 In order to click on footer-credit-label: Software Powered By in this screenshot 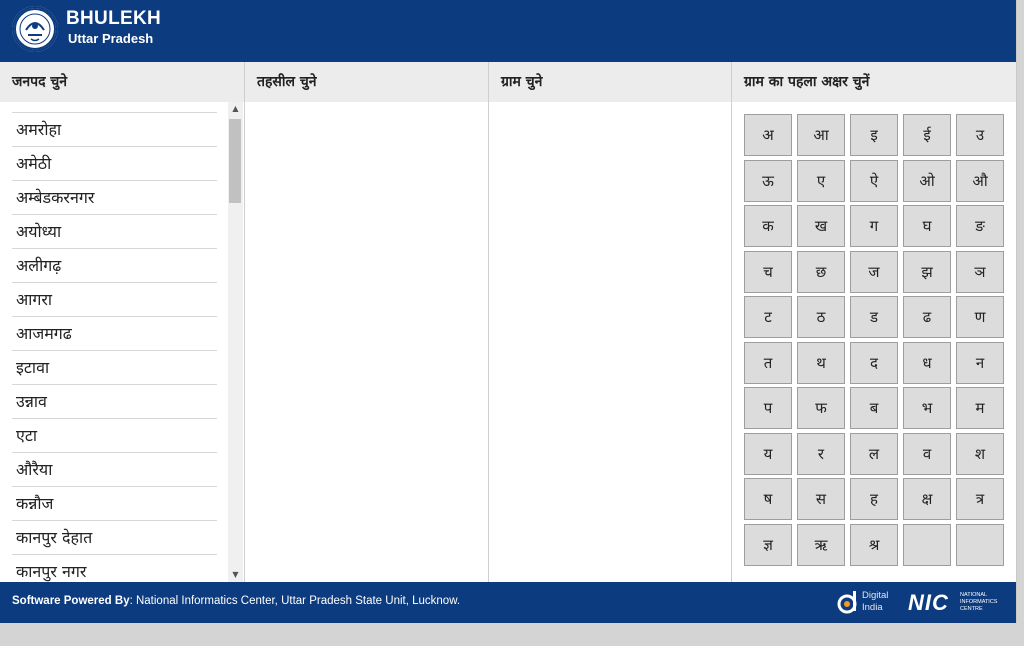, I will do `click(71, 601)`.